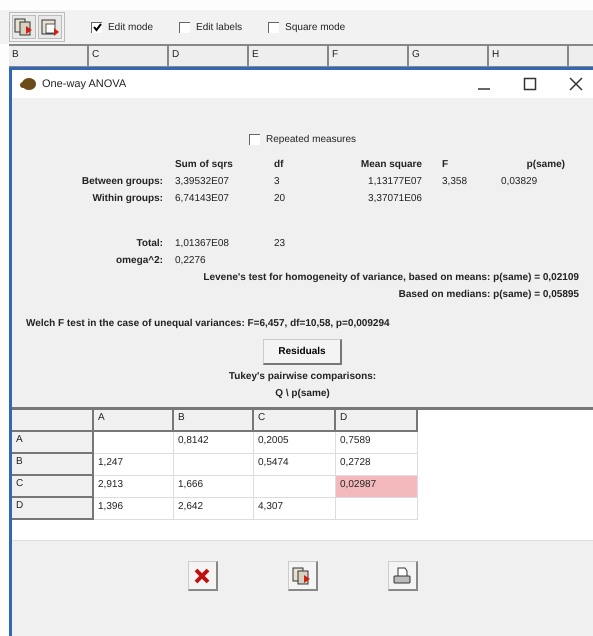 The width and height of the screenshot is (593, 636). I want to click on checkbox: Edit labels, so click(210, 27).